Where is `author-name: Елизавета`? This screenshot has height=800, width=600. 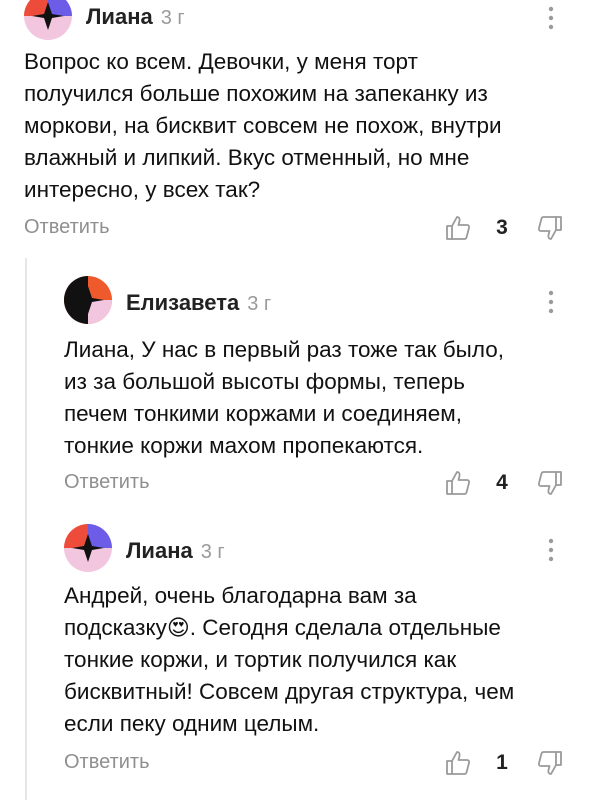
author-name: Елизавета is located at coordinates (183, 302).